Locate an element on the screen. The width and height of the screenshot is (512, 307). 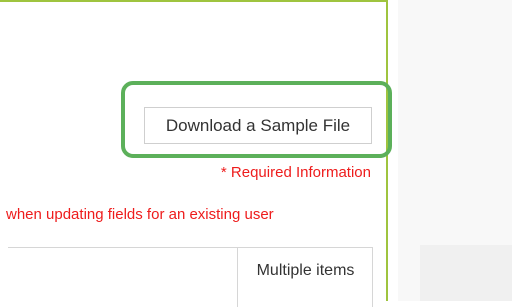
panel-top-border is located at coordinates (194, 1).